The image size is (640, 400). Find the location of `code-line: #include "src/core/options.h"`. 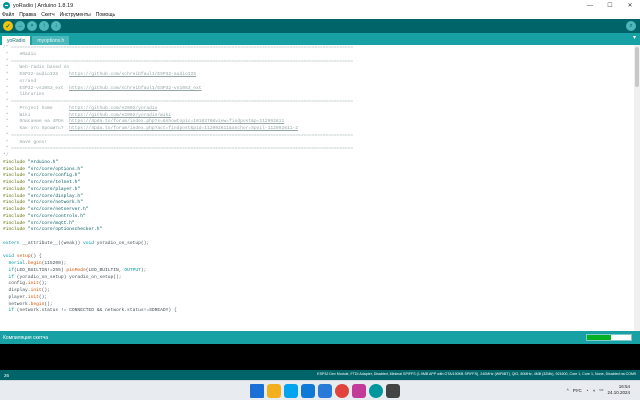

code-line: #include "src/core/options.h" is located at coordinates (321, 170).